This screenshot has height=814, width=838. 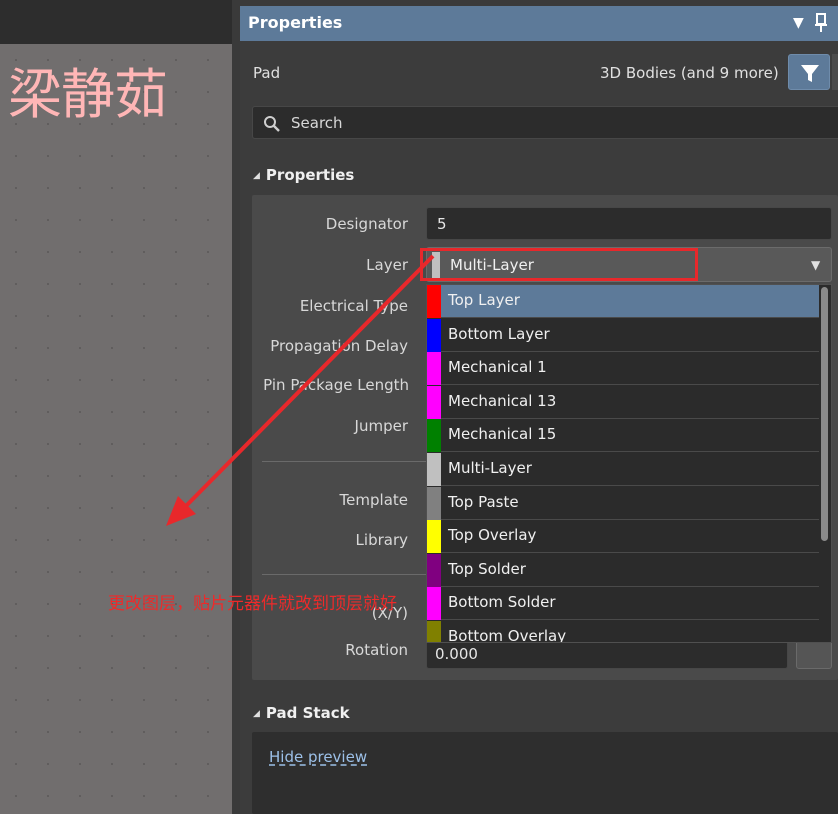 What do you see at coordinates (366, 224) in the screenshot?
I see `designator-label: Designator` at bounding box center [366, 224].